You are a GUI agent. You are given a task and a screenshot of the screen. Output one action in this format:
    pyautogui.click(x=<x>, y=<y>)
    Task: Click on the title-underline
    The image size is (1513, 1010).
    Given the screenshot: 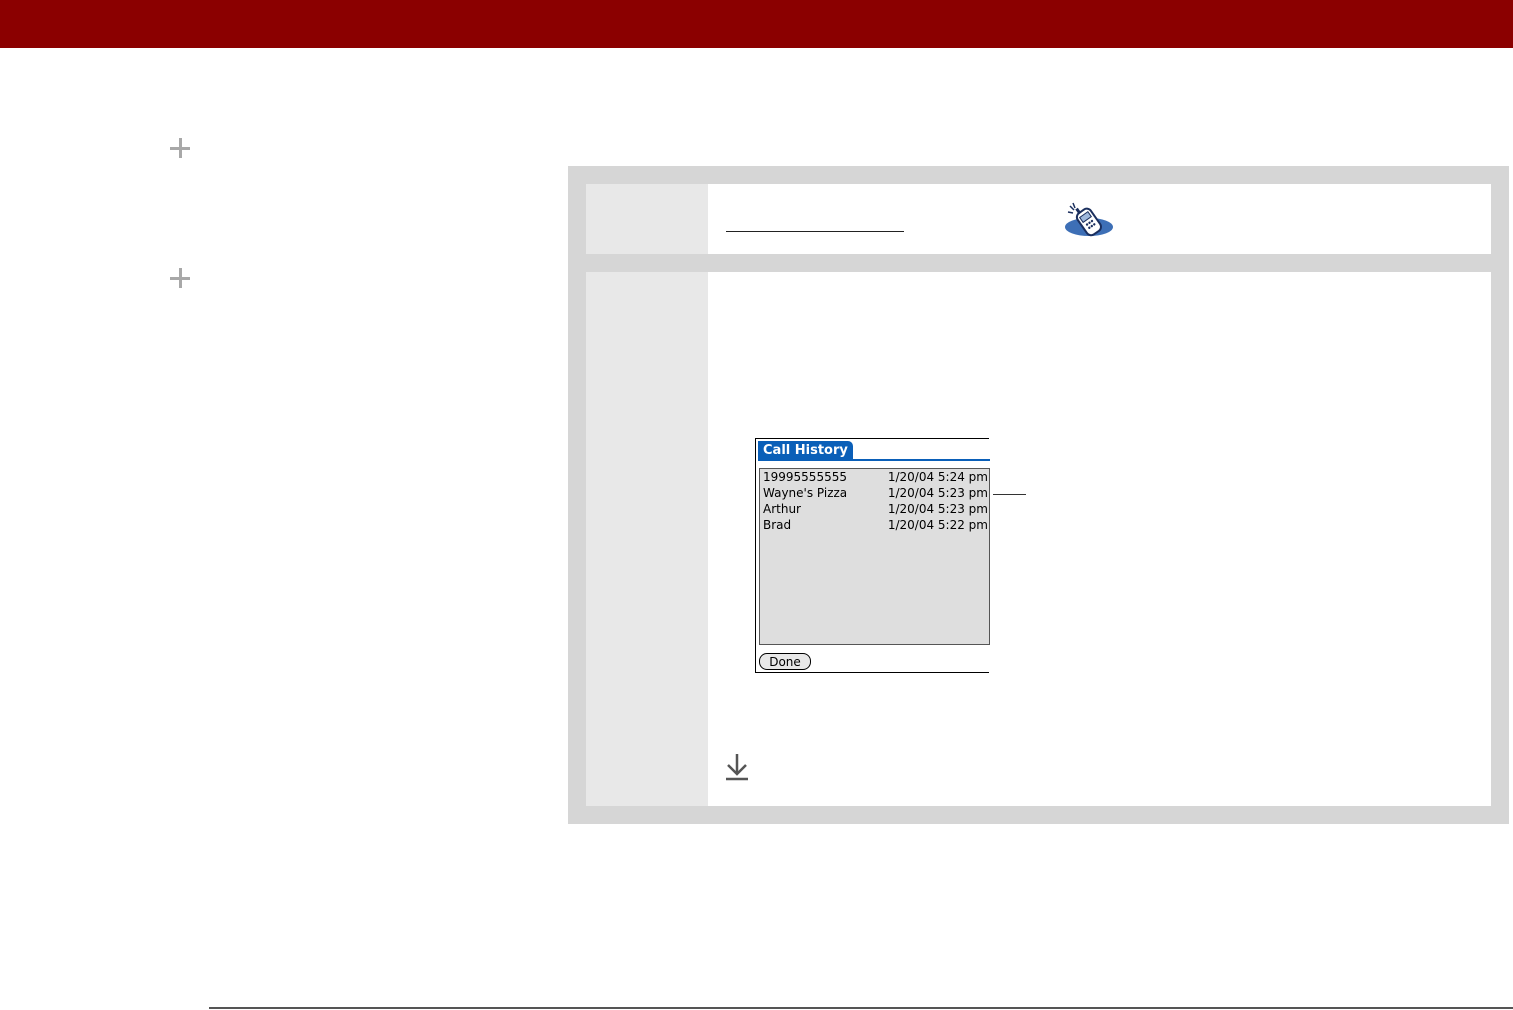 What is the action you would take?
    pyautogui.click(x=874, y=460)
    